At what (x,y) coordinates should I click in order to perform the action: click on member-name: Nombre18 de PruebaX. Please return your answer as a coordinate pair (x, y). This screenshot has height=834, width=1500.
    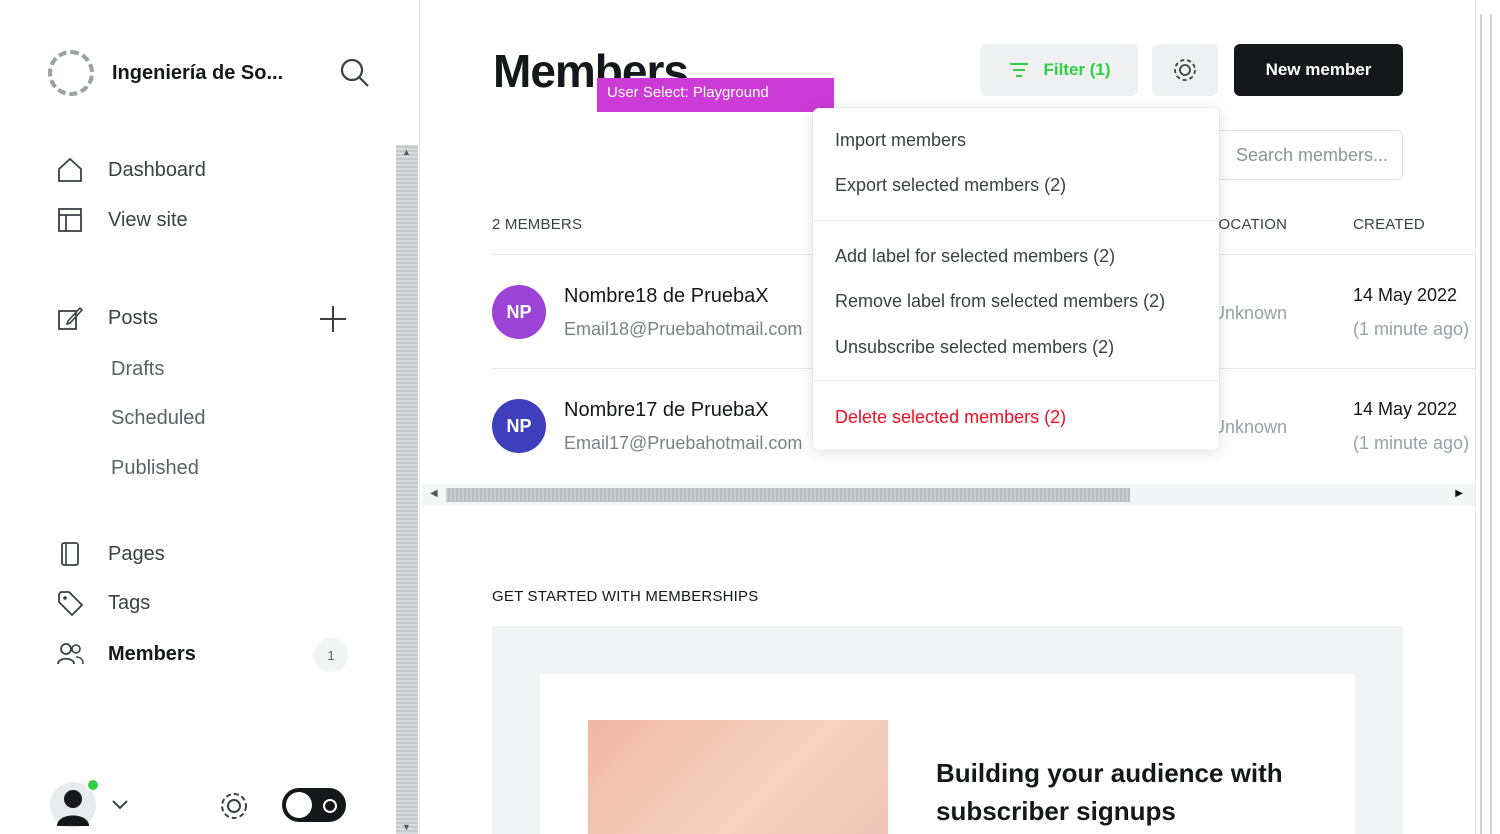
    Looking at the image, I should click on (666, 296).